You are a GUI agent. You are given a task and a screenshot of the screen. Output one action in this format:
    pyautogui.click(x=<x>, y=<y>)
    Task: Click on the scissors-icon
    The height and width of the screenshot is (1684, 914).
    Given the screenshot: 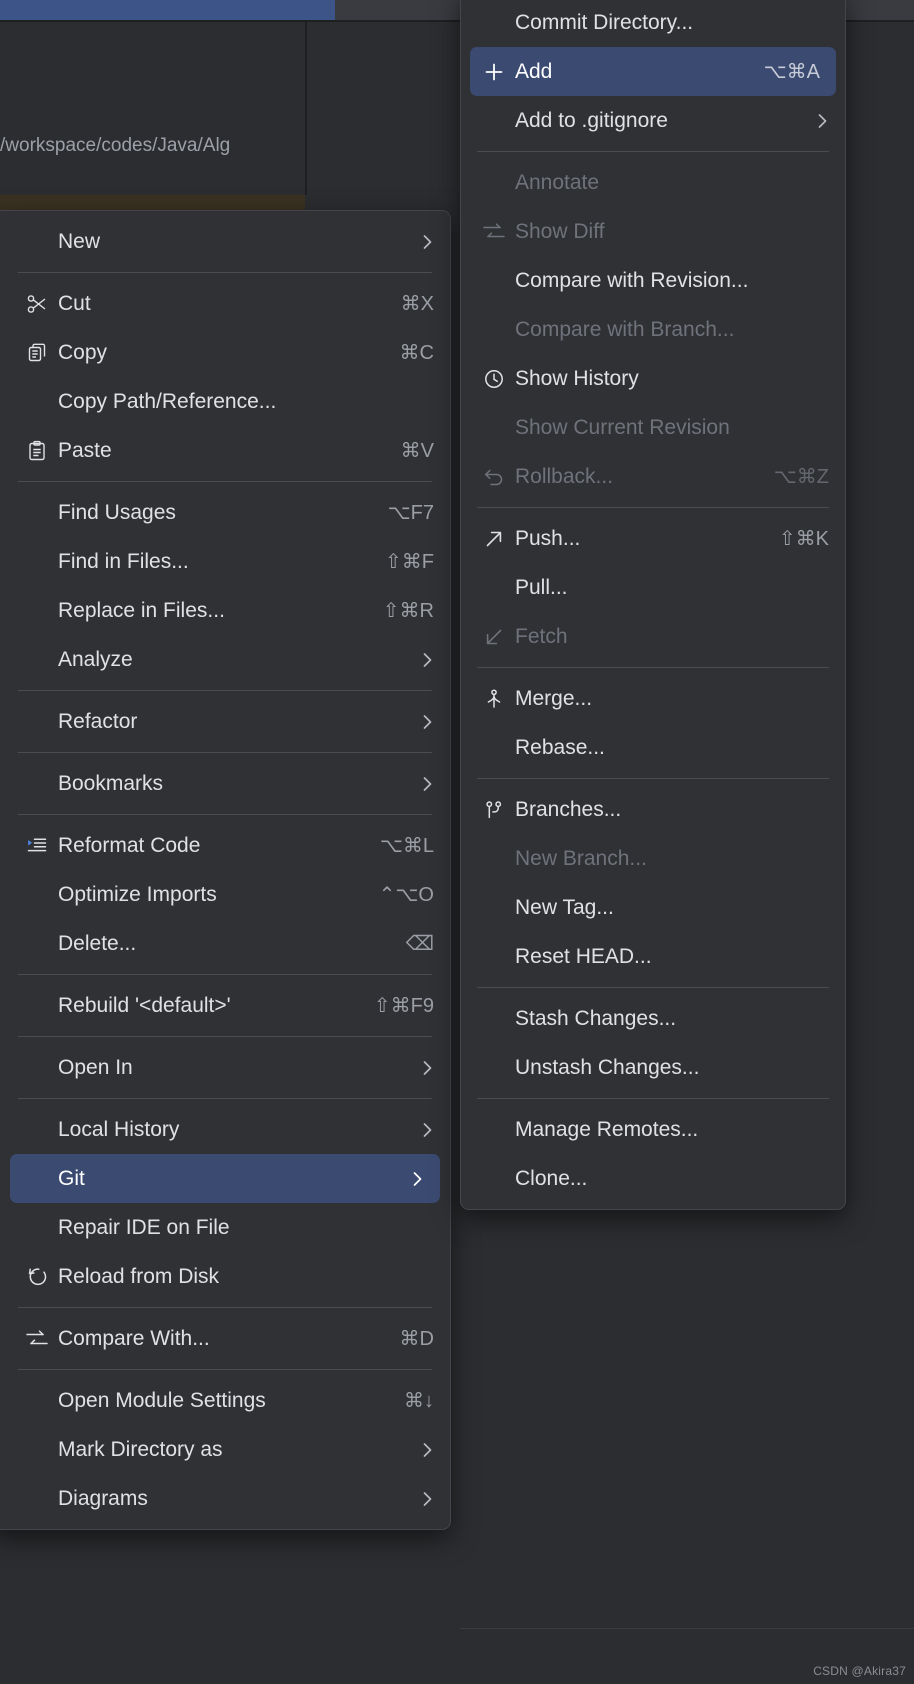 What is the action you would take?
    pyautogui.click(x=37, y=304)
    